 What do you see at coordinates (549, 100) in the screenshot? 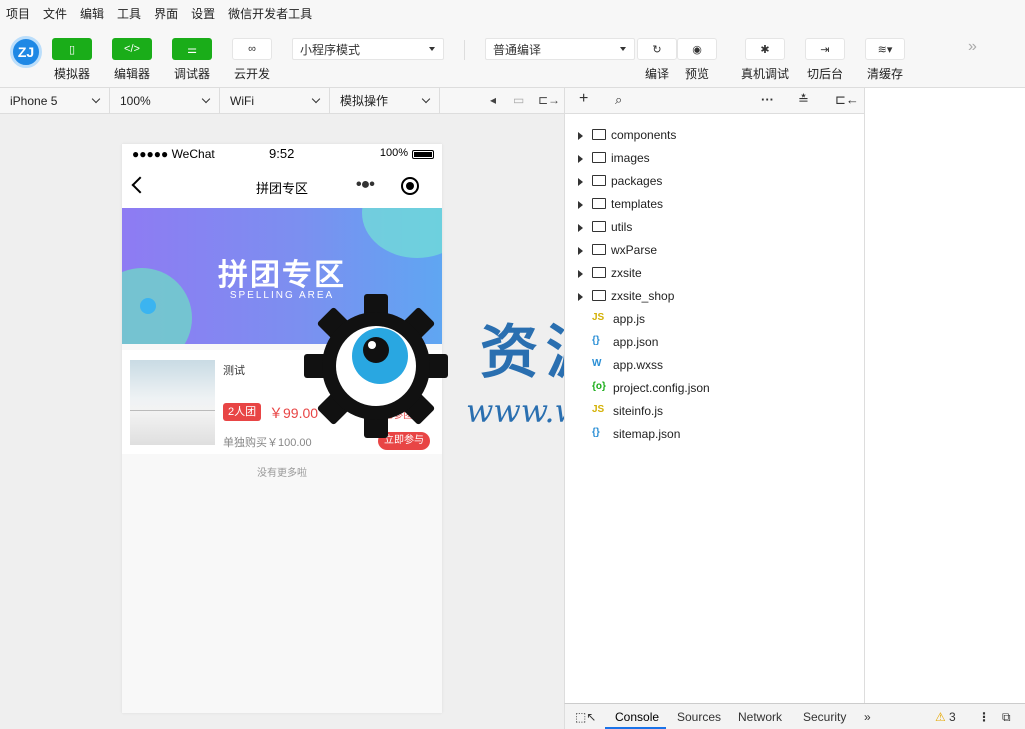
I see `detach-icon: ⊏→` at bounding box center [549, 100].